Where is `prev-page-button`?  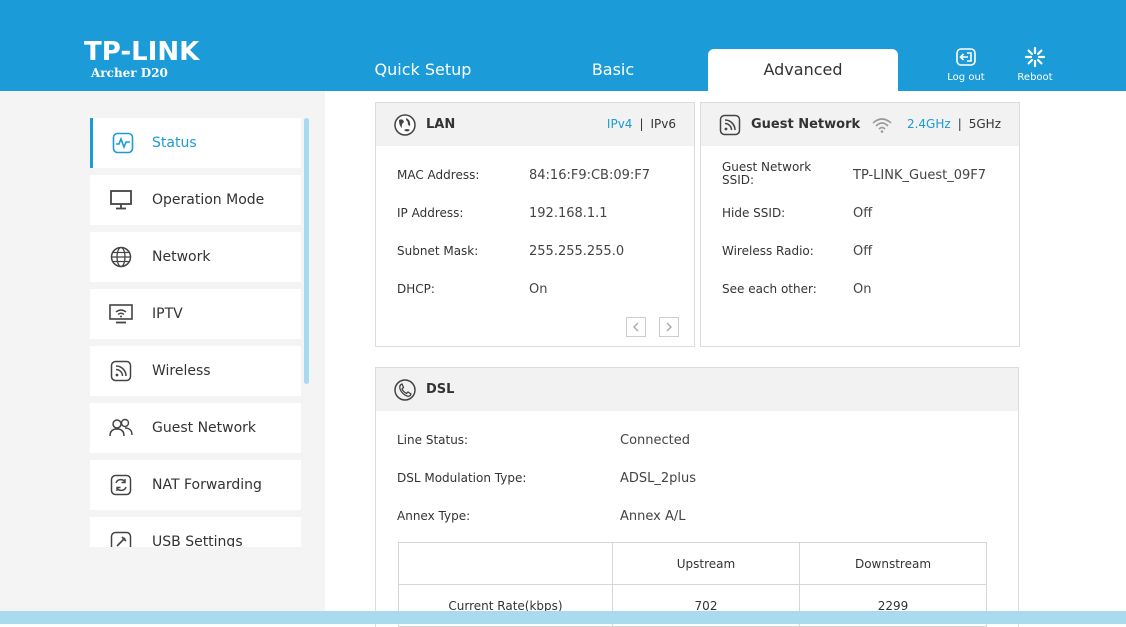
prev-page-button is located at coordinates (636, 327).